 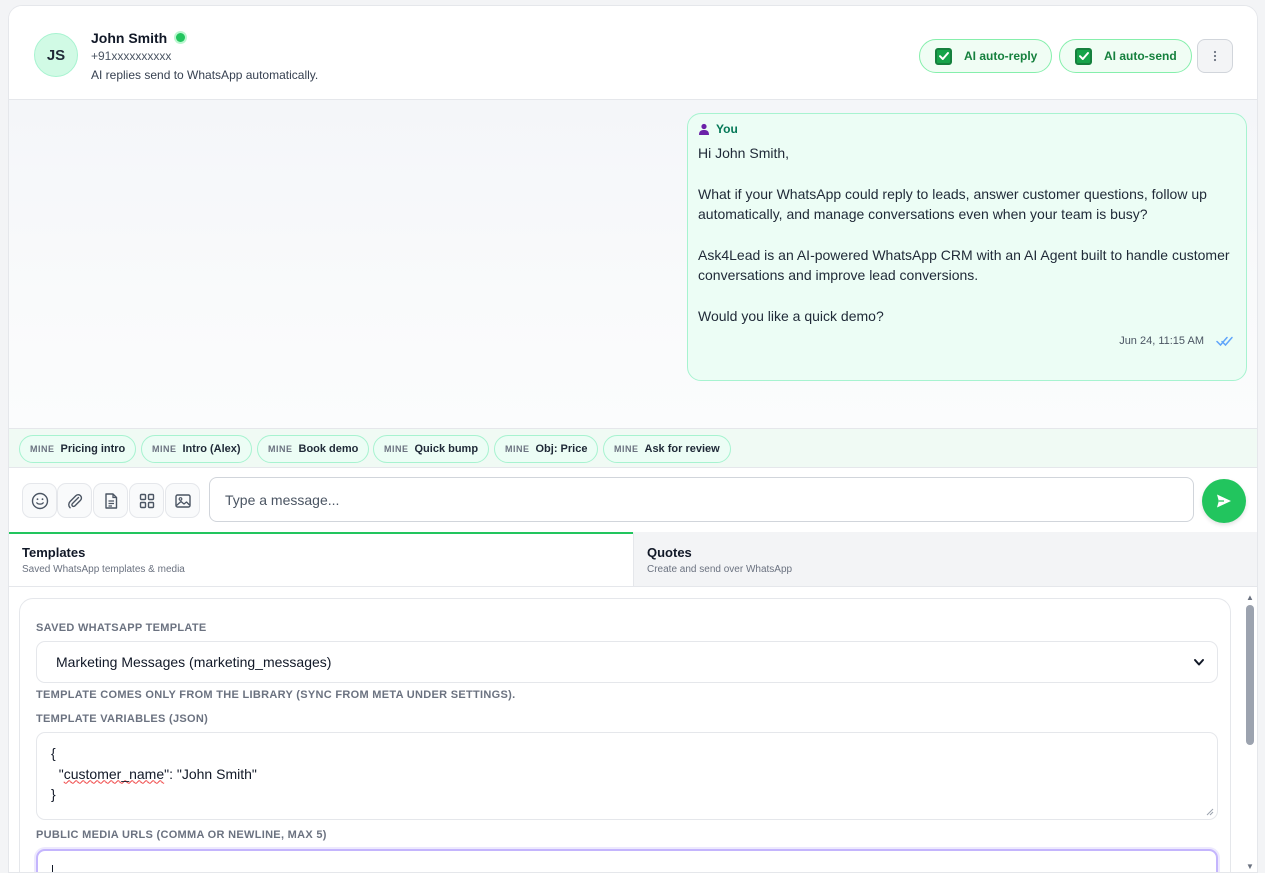 What do you see at coordinates (704, 129) in the screenshot?
I see `user-icon` at bounding box center [704, 129].